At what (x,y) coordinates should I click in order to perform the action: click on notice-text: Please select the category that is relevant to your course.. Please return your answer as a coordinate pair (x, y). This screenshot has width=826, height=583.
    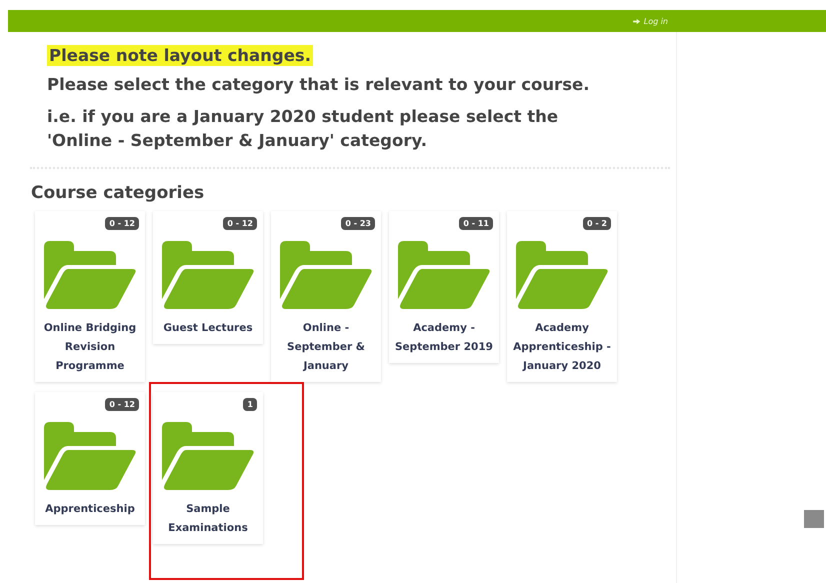
    Looking at the image, I should click on (318, 85).